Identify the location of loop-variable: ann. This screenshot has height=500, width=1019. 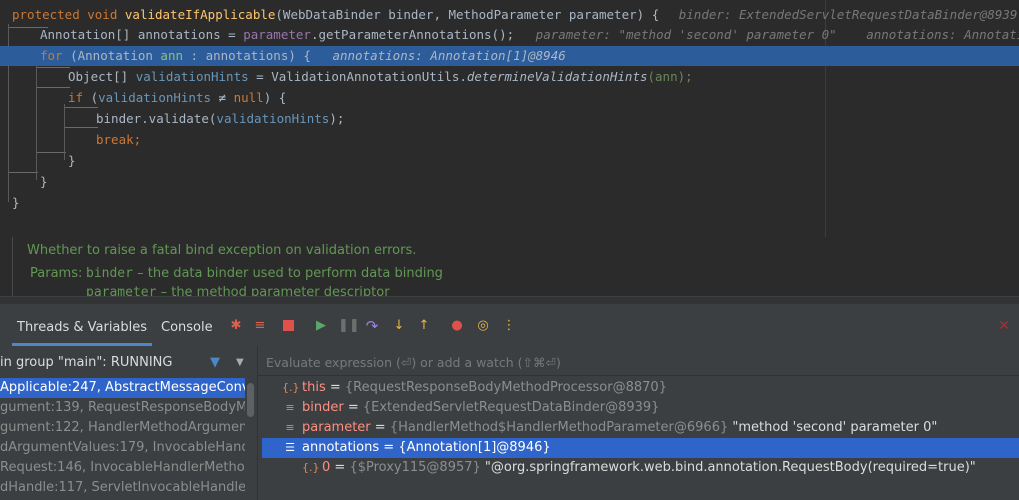
(171, 55).